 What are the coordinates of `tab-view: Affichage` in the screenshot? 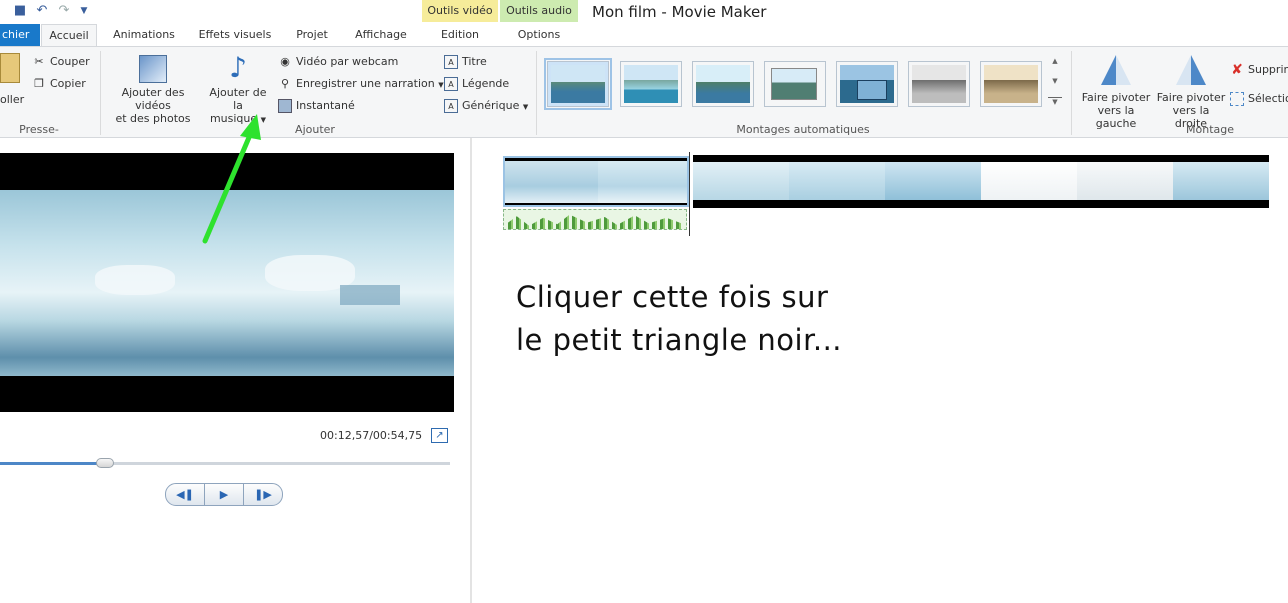 It's located at (381, 35).